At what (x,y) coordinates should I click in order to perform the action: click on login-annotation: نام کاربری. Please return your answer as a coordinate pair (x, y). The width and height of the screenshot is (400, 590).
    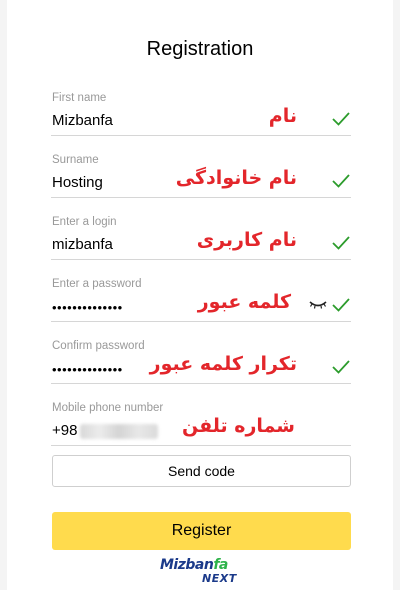
    Looking at the image, I should click on (246, 240).